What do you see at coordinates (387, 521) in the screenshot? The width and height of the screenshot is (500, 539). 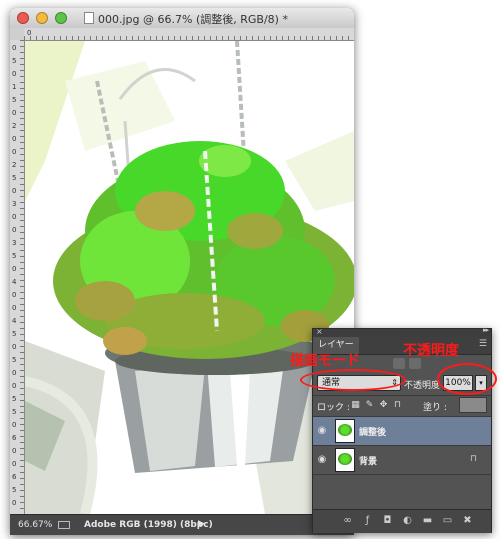 I see `add-mask-icon: ◘` at bounding box center [387, 521].